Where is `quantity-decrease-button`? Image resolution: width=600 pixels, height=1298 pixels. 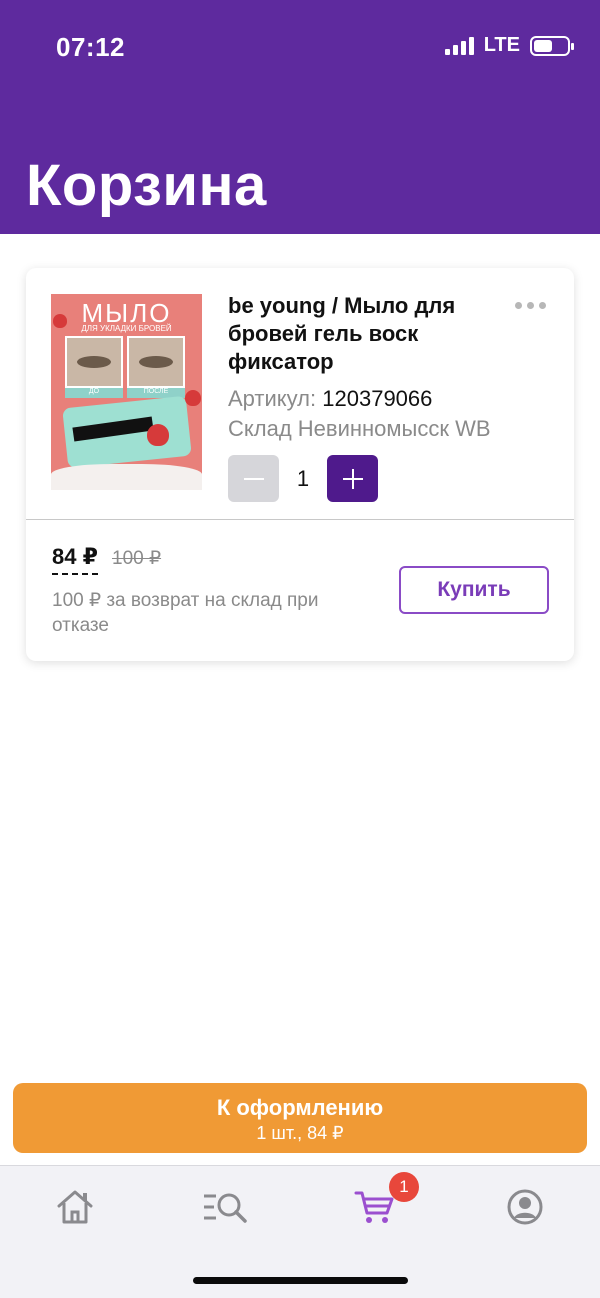 quantity-decrease-button is located at coordinates (253, 478).